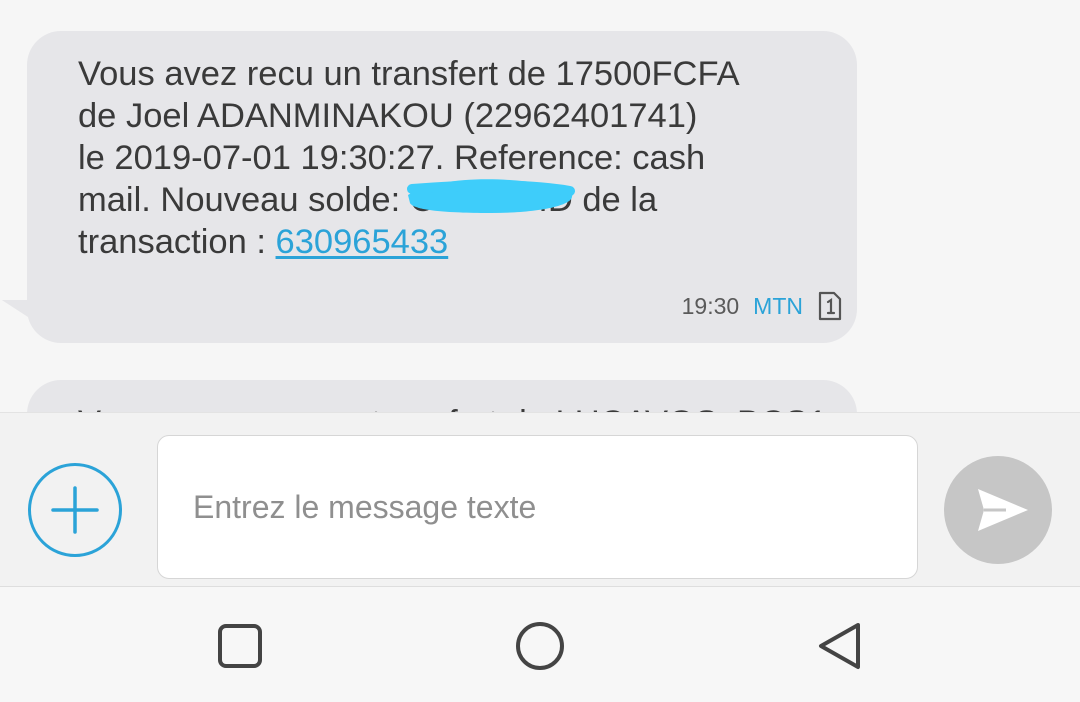  What do you see at coordinates (840, 646) in the screenshot?
I see `back-button` at bounding box center [840, 646].